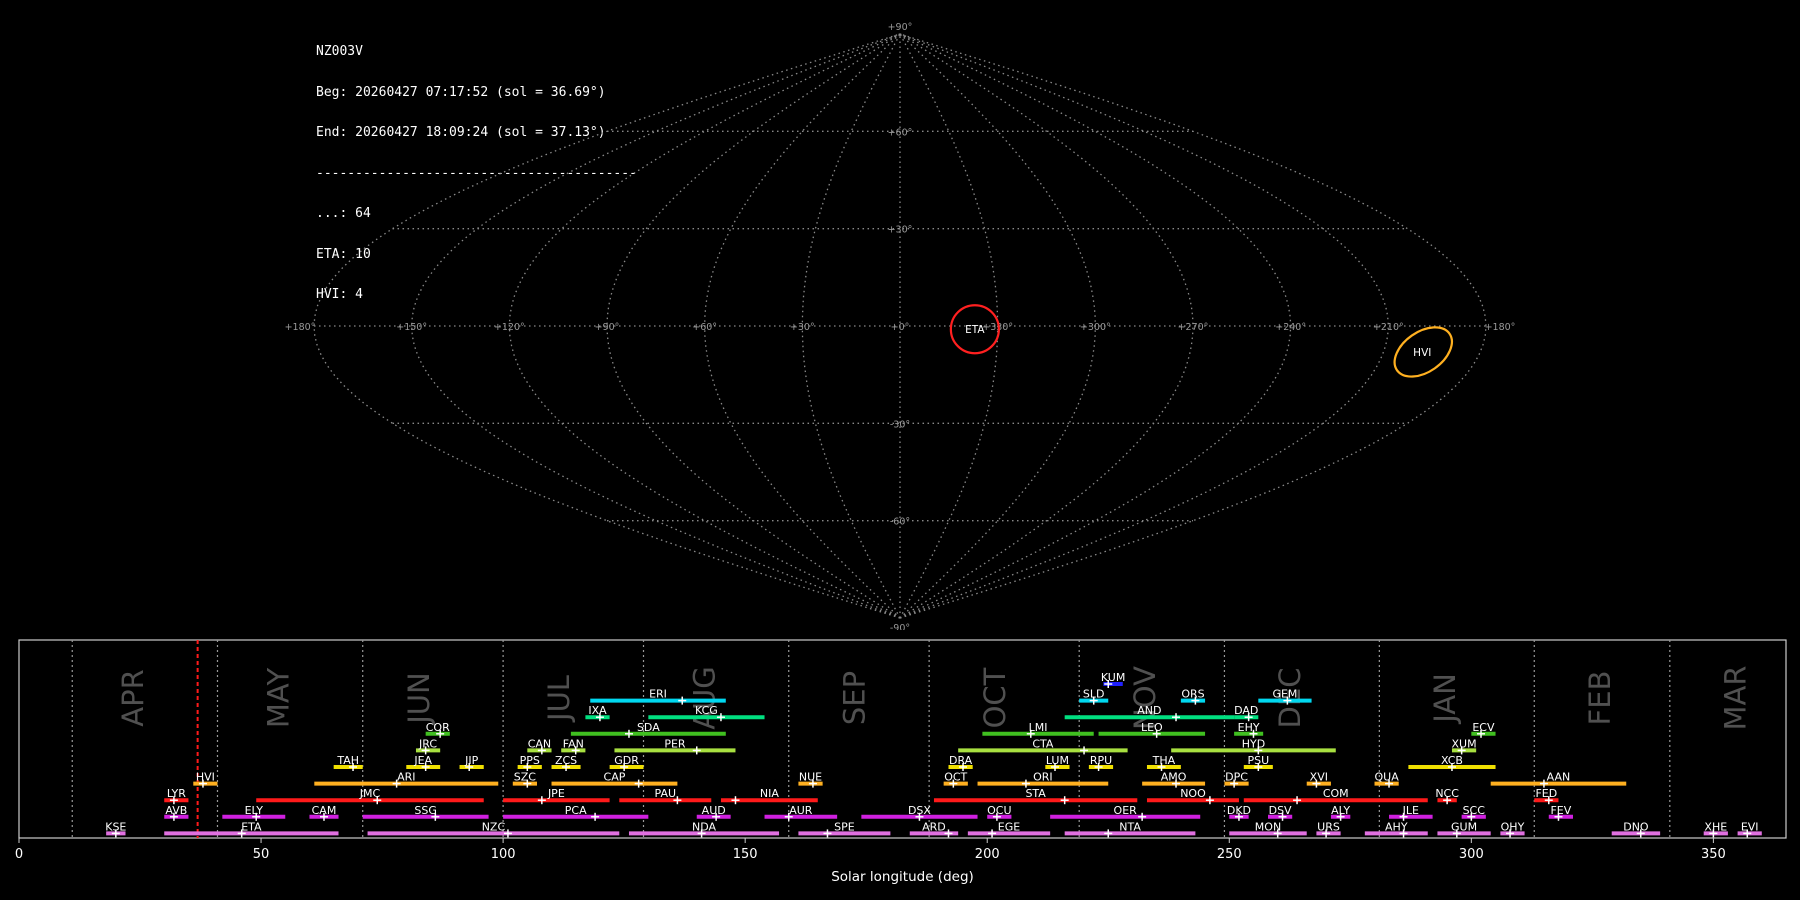  Describe the element at coordinates (559, 699) in the screenshot. I see `month-label: JUL` at that location.